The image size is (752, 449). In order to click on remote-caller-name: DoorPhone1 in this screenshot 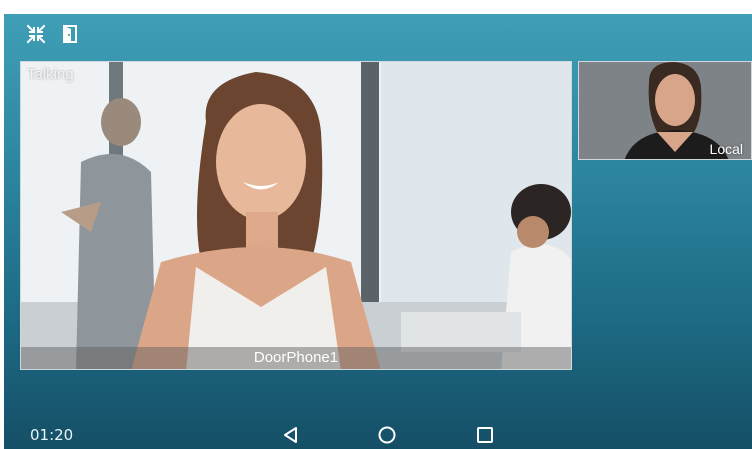, I will do `click(296, 358)`.